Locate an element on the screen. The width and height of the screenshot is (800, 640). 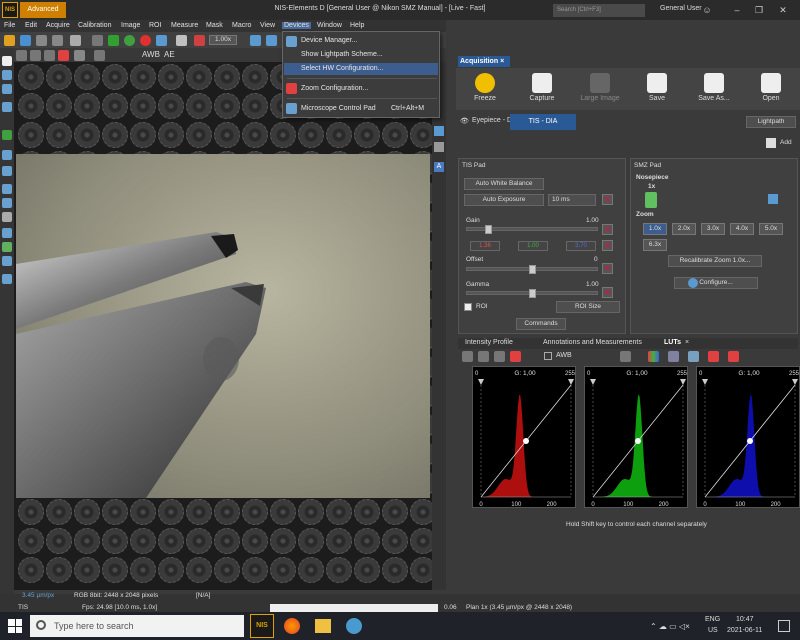
objective-icon is located at coordinates (651, 200).